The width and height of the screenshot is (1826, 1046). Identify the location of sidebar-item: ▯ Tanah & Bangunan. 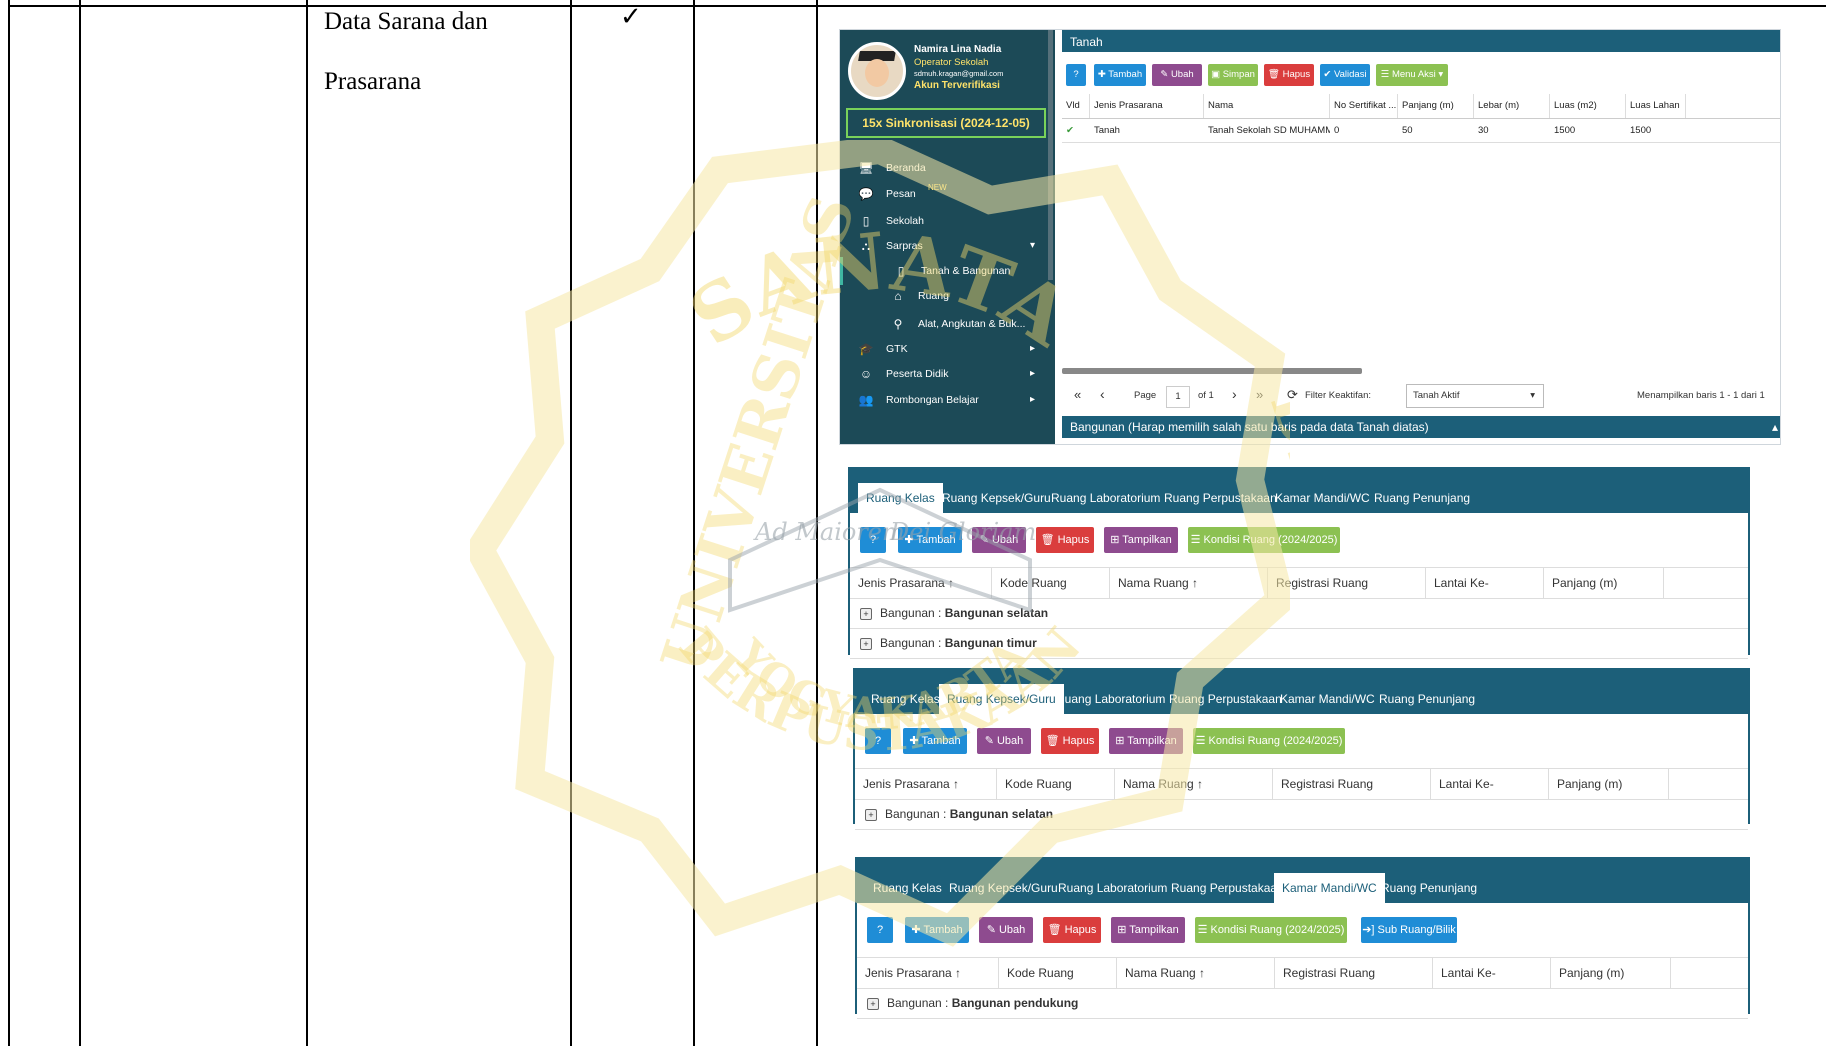
(949, 271).